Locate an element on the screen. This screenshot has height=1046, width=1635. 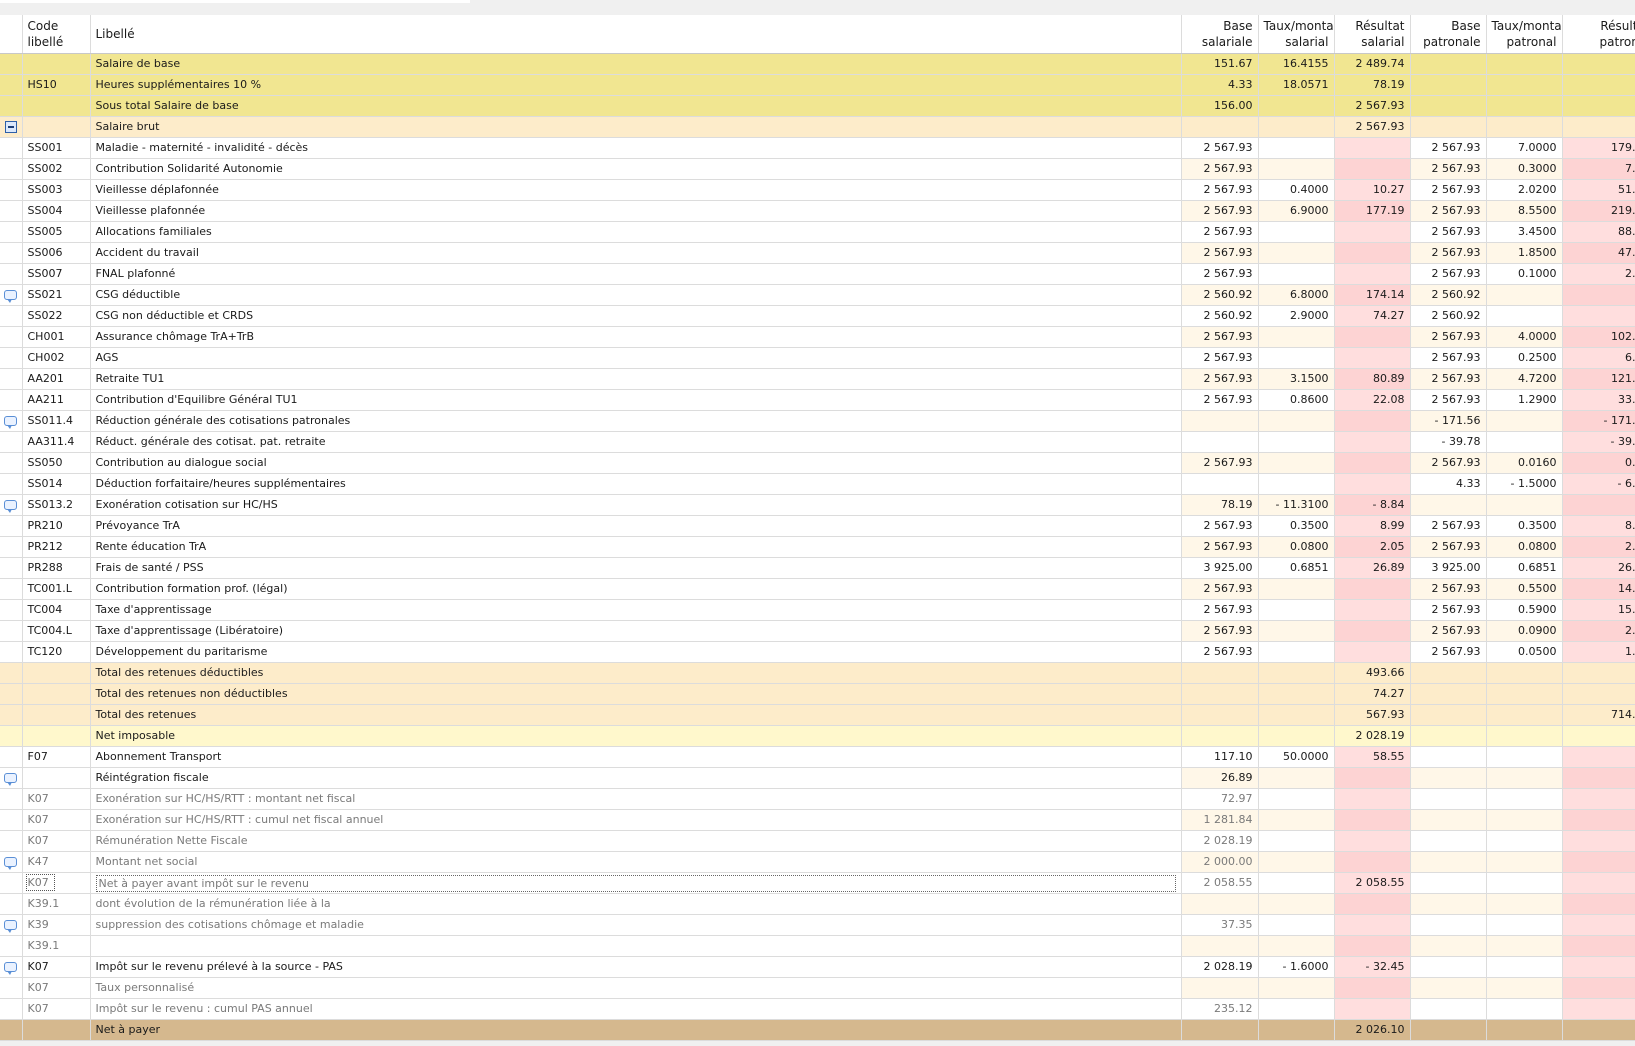
libelle-cell: Total des retenues is located at coordinates (636, 715).